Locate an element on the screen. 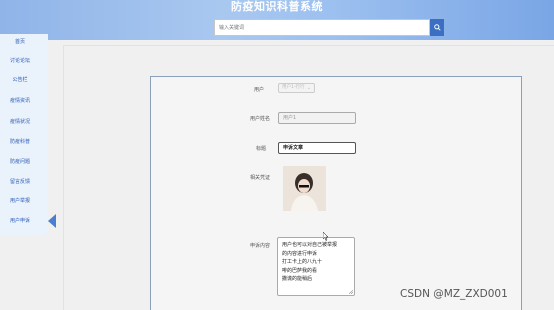 This screenshot has height=310, width=554. sidebar-item-home: 首页 is located at coordinates (20, 42).